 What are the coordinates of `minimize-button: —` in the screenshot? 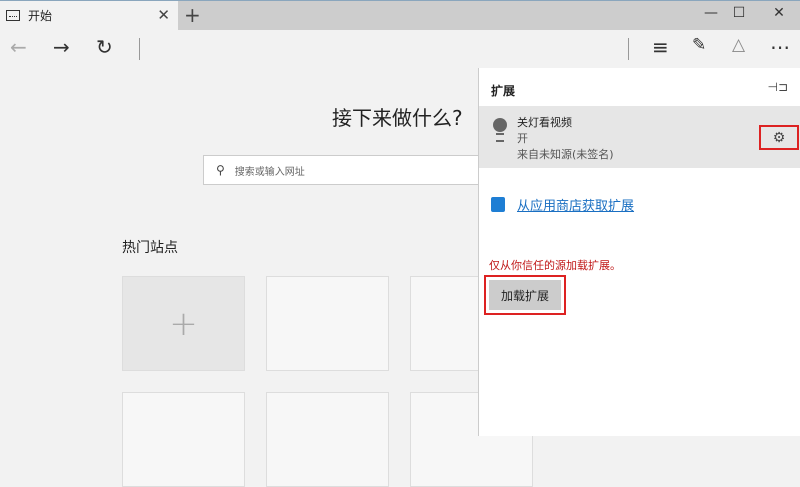 It's located at (711, 13).